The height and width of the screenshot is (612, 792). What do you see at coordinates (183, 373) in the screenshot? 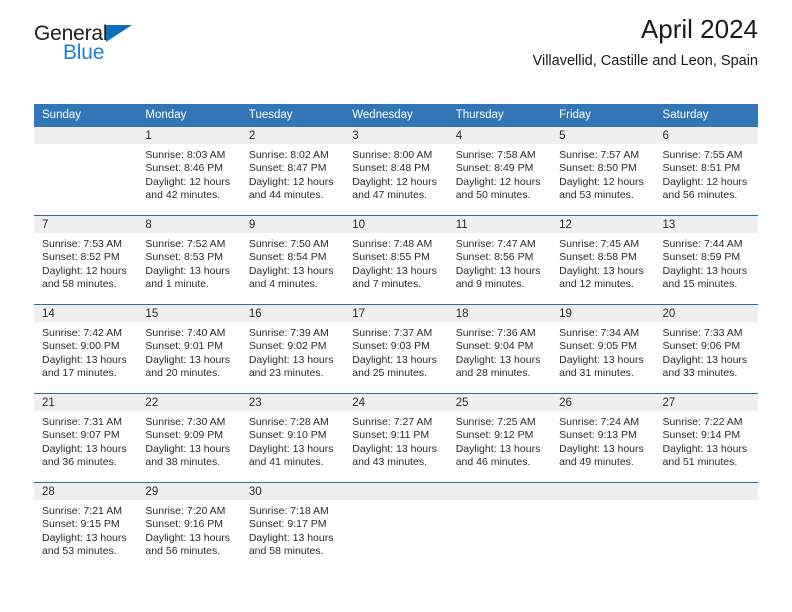
I see `daylight-duration-line2: and 20 minutes.` at bounding box center [183, 373].